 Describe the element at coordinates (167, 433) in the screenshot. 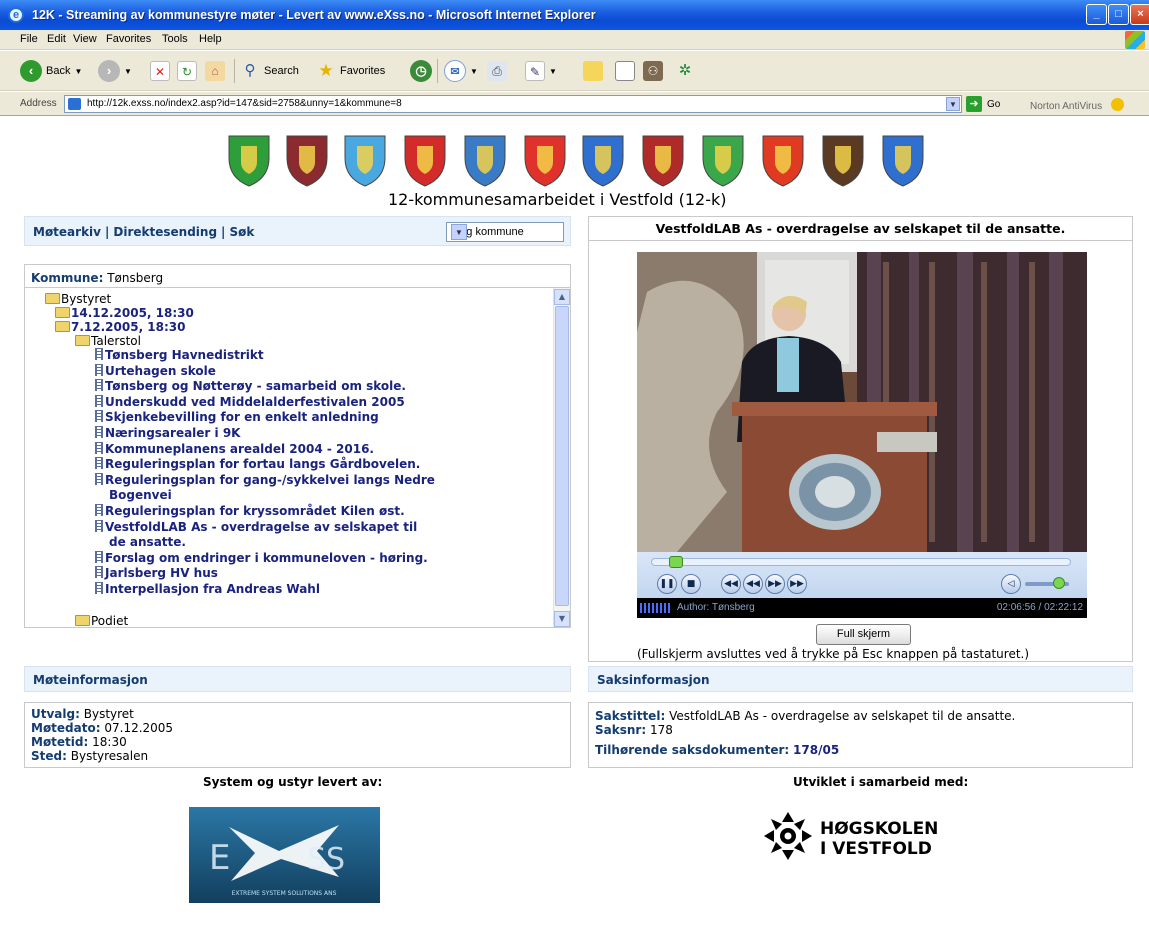

I see `tree-item-agenda: Næringsarealer i 9K` at that location.